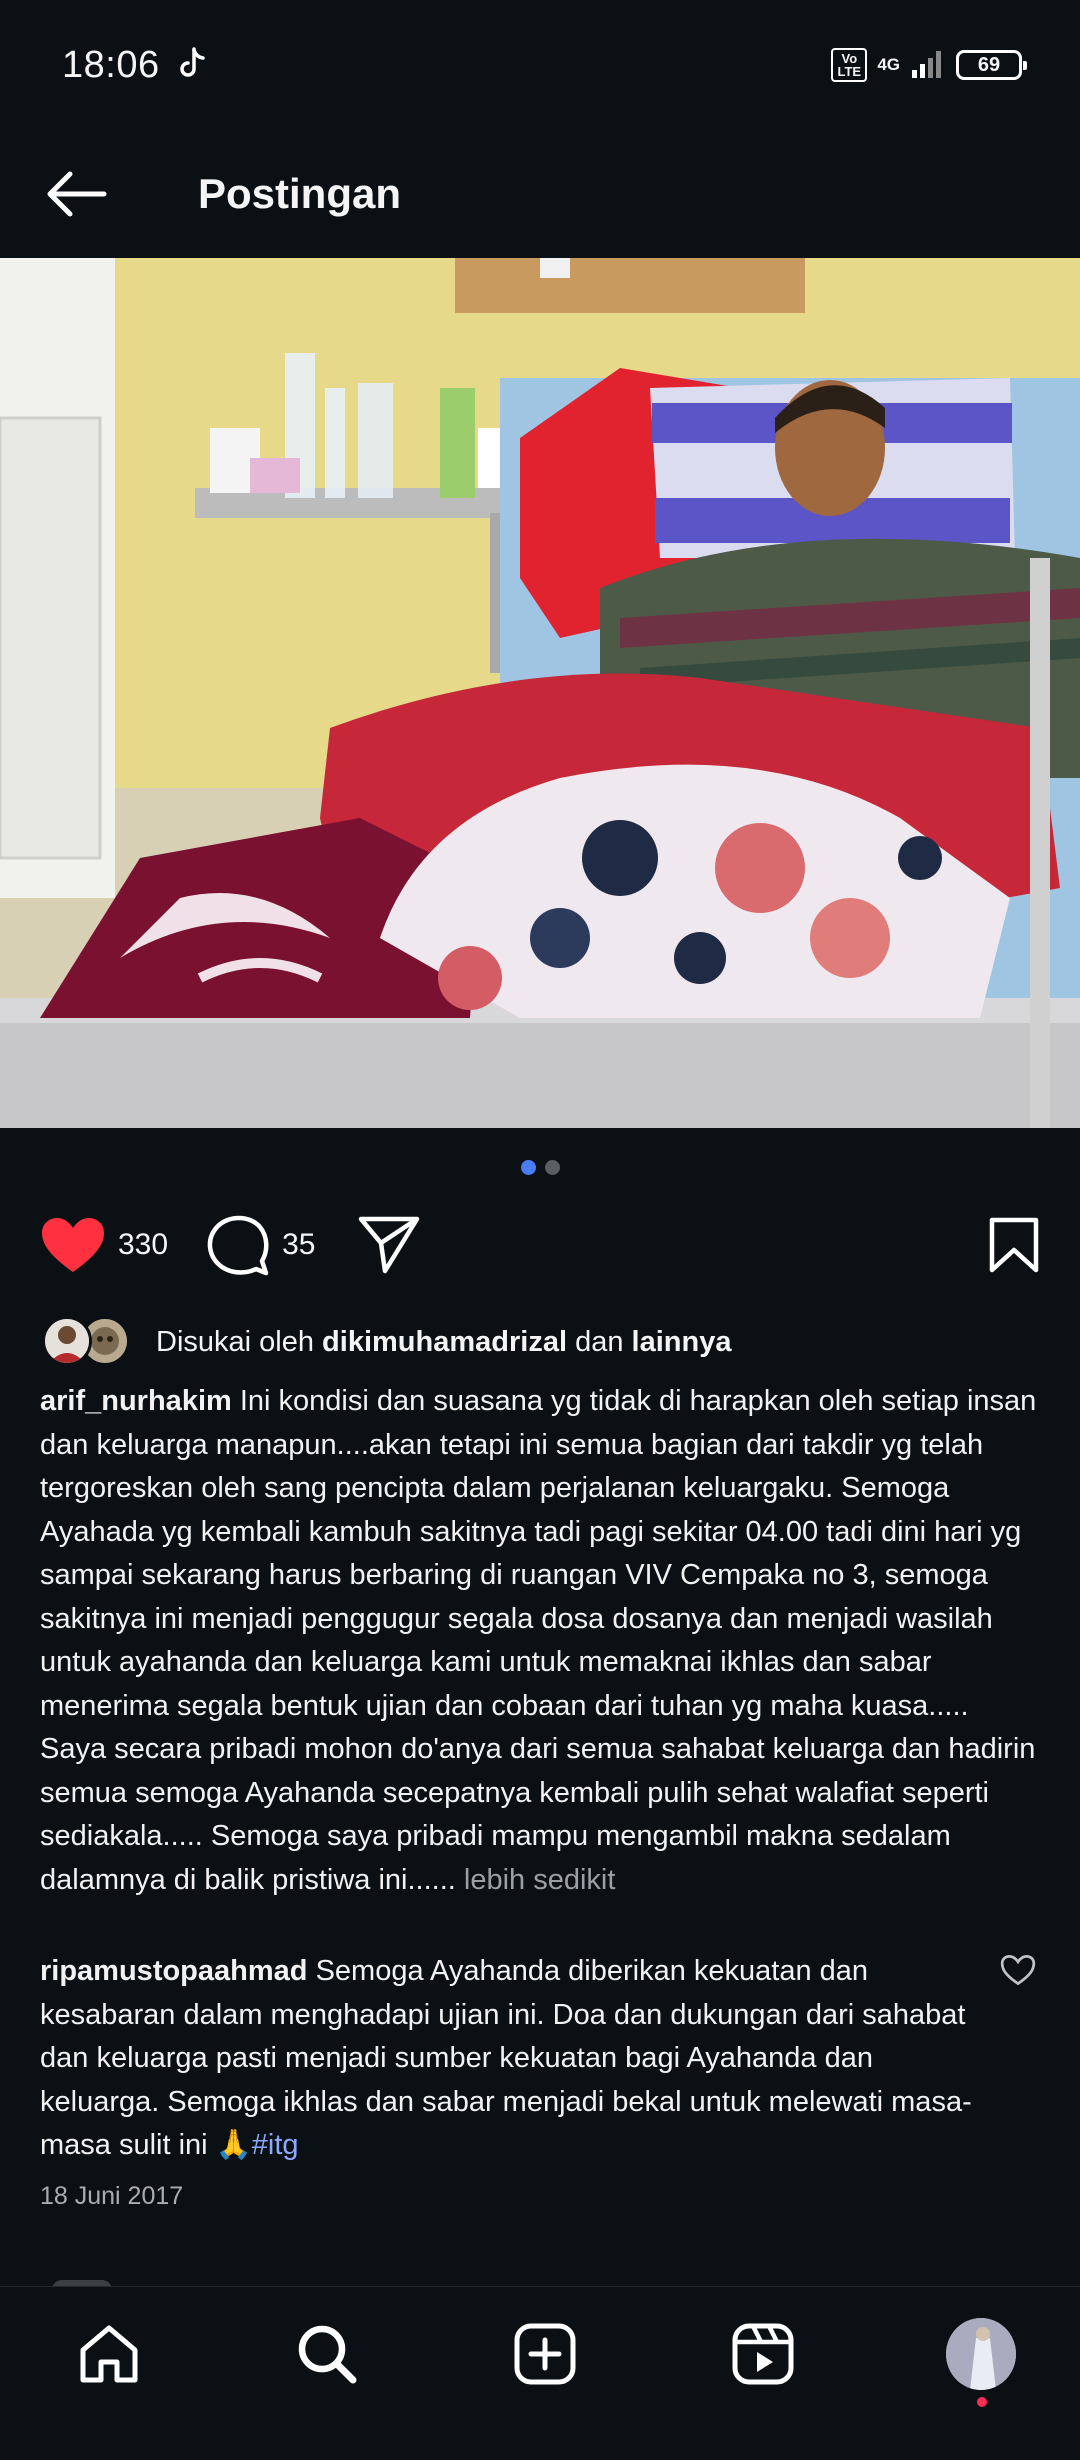 This screenshot has width=1080, height=2460. What do you see at coordinates (300, 193) in the screenshot?
I see `page-title: Postingan` at bounding box center [300, 193].